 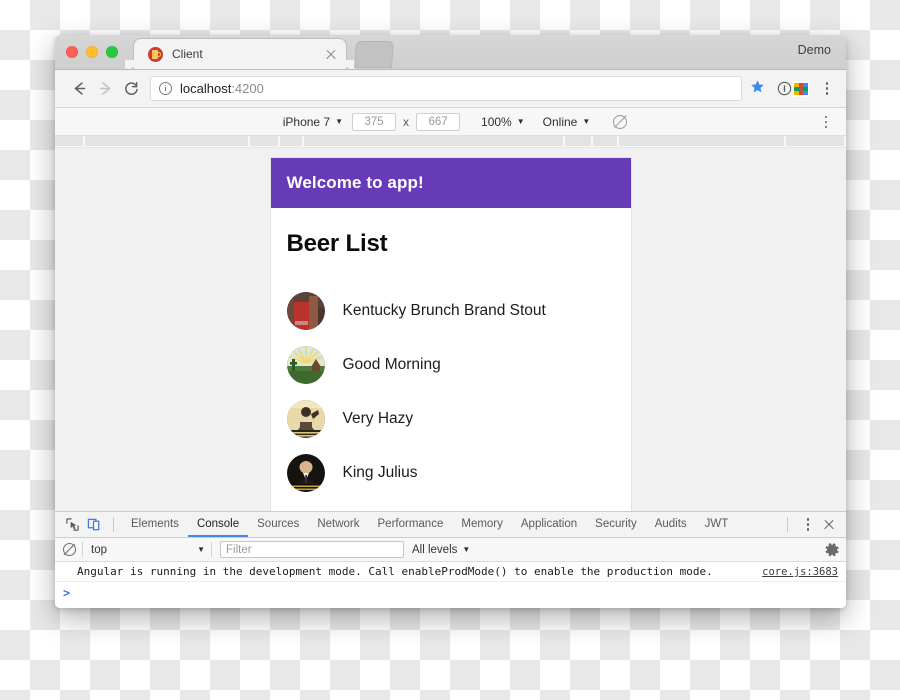 What do you see at coordinates (112, 52) in the screenshot?
I see `zoom-window-button` at bounding box center [112, 52].